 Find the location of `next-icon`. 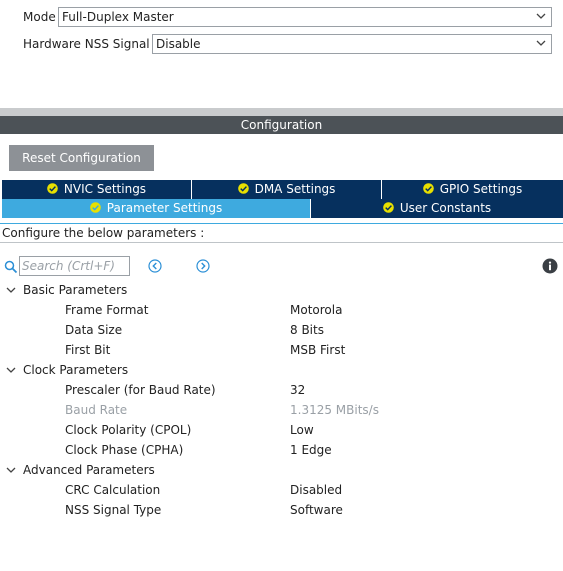

next-icon is located at coordinates (203, 266).